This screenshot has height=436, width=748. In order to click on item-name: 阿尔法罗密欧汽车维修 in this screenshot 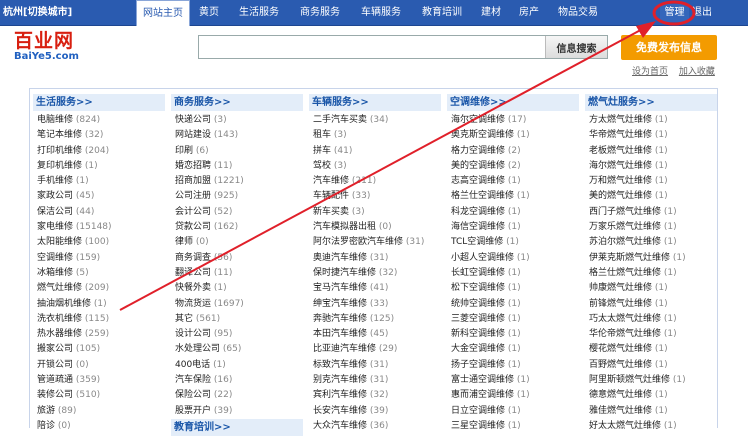, I will do `click(358, 242)`.